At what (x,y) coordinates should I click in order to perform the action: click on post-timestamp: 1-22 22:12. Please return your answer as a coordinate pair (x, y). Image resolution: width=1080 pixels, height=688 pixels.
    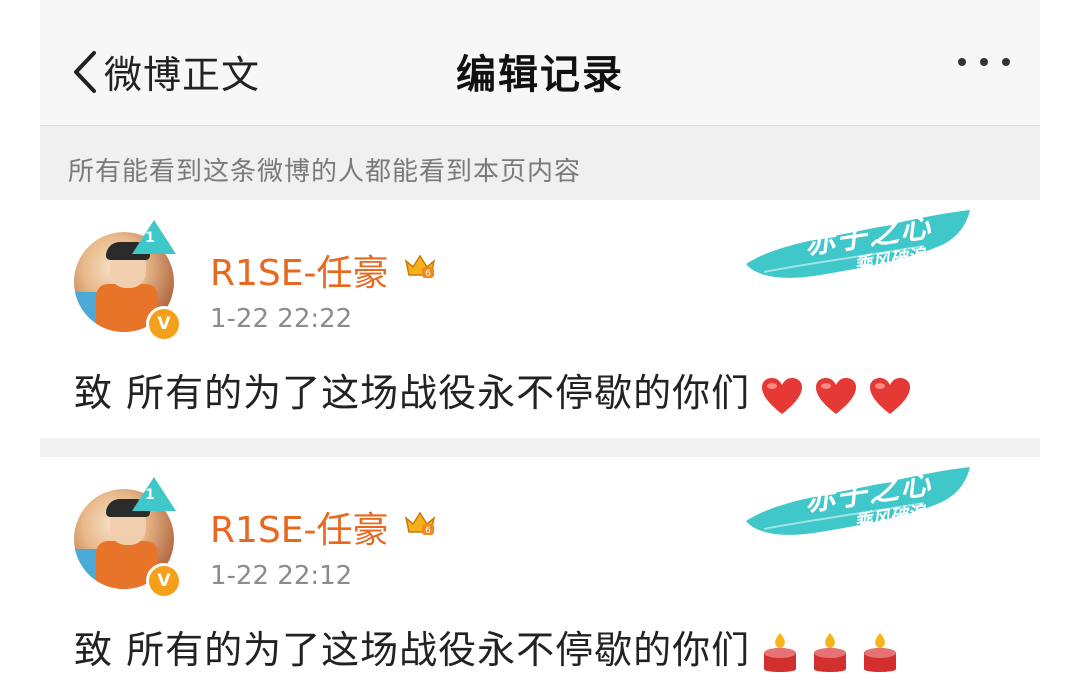
    Looking at the image, I should click on (281, 576).